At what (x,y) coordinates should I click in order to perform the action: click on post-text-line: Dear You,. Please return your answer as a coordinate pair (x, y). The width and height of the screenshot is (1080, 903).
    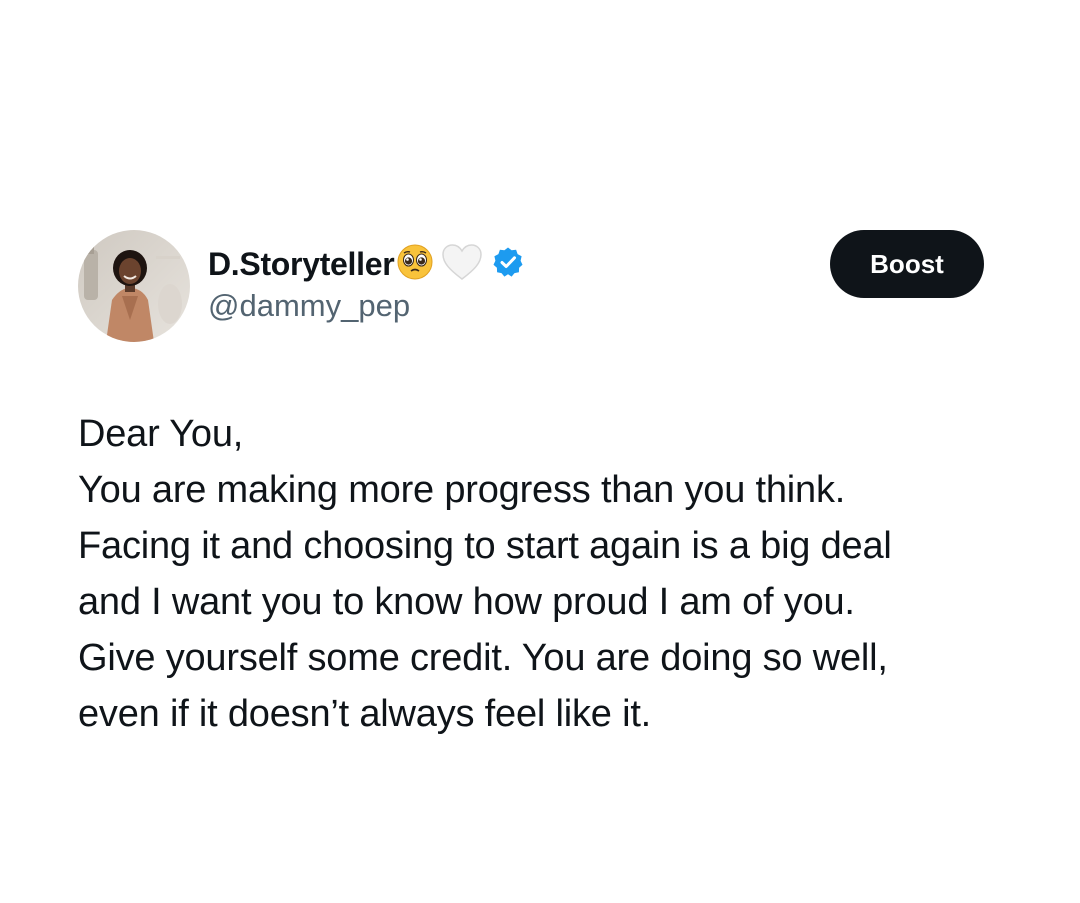
    Looking at the image, I should click on (161, 434).